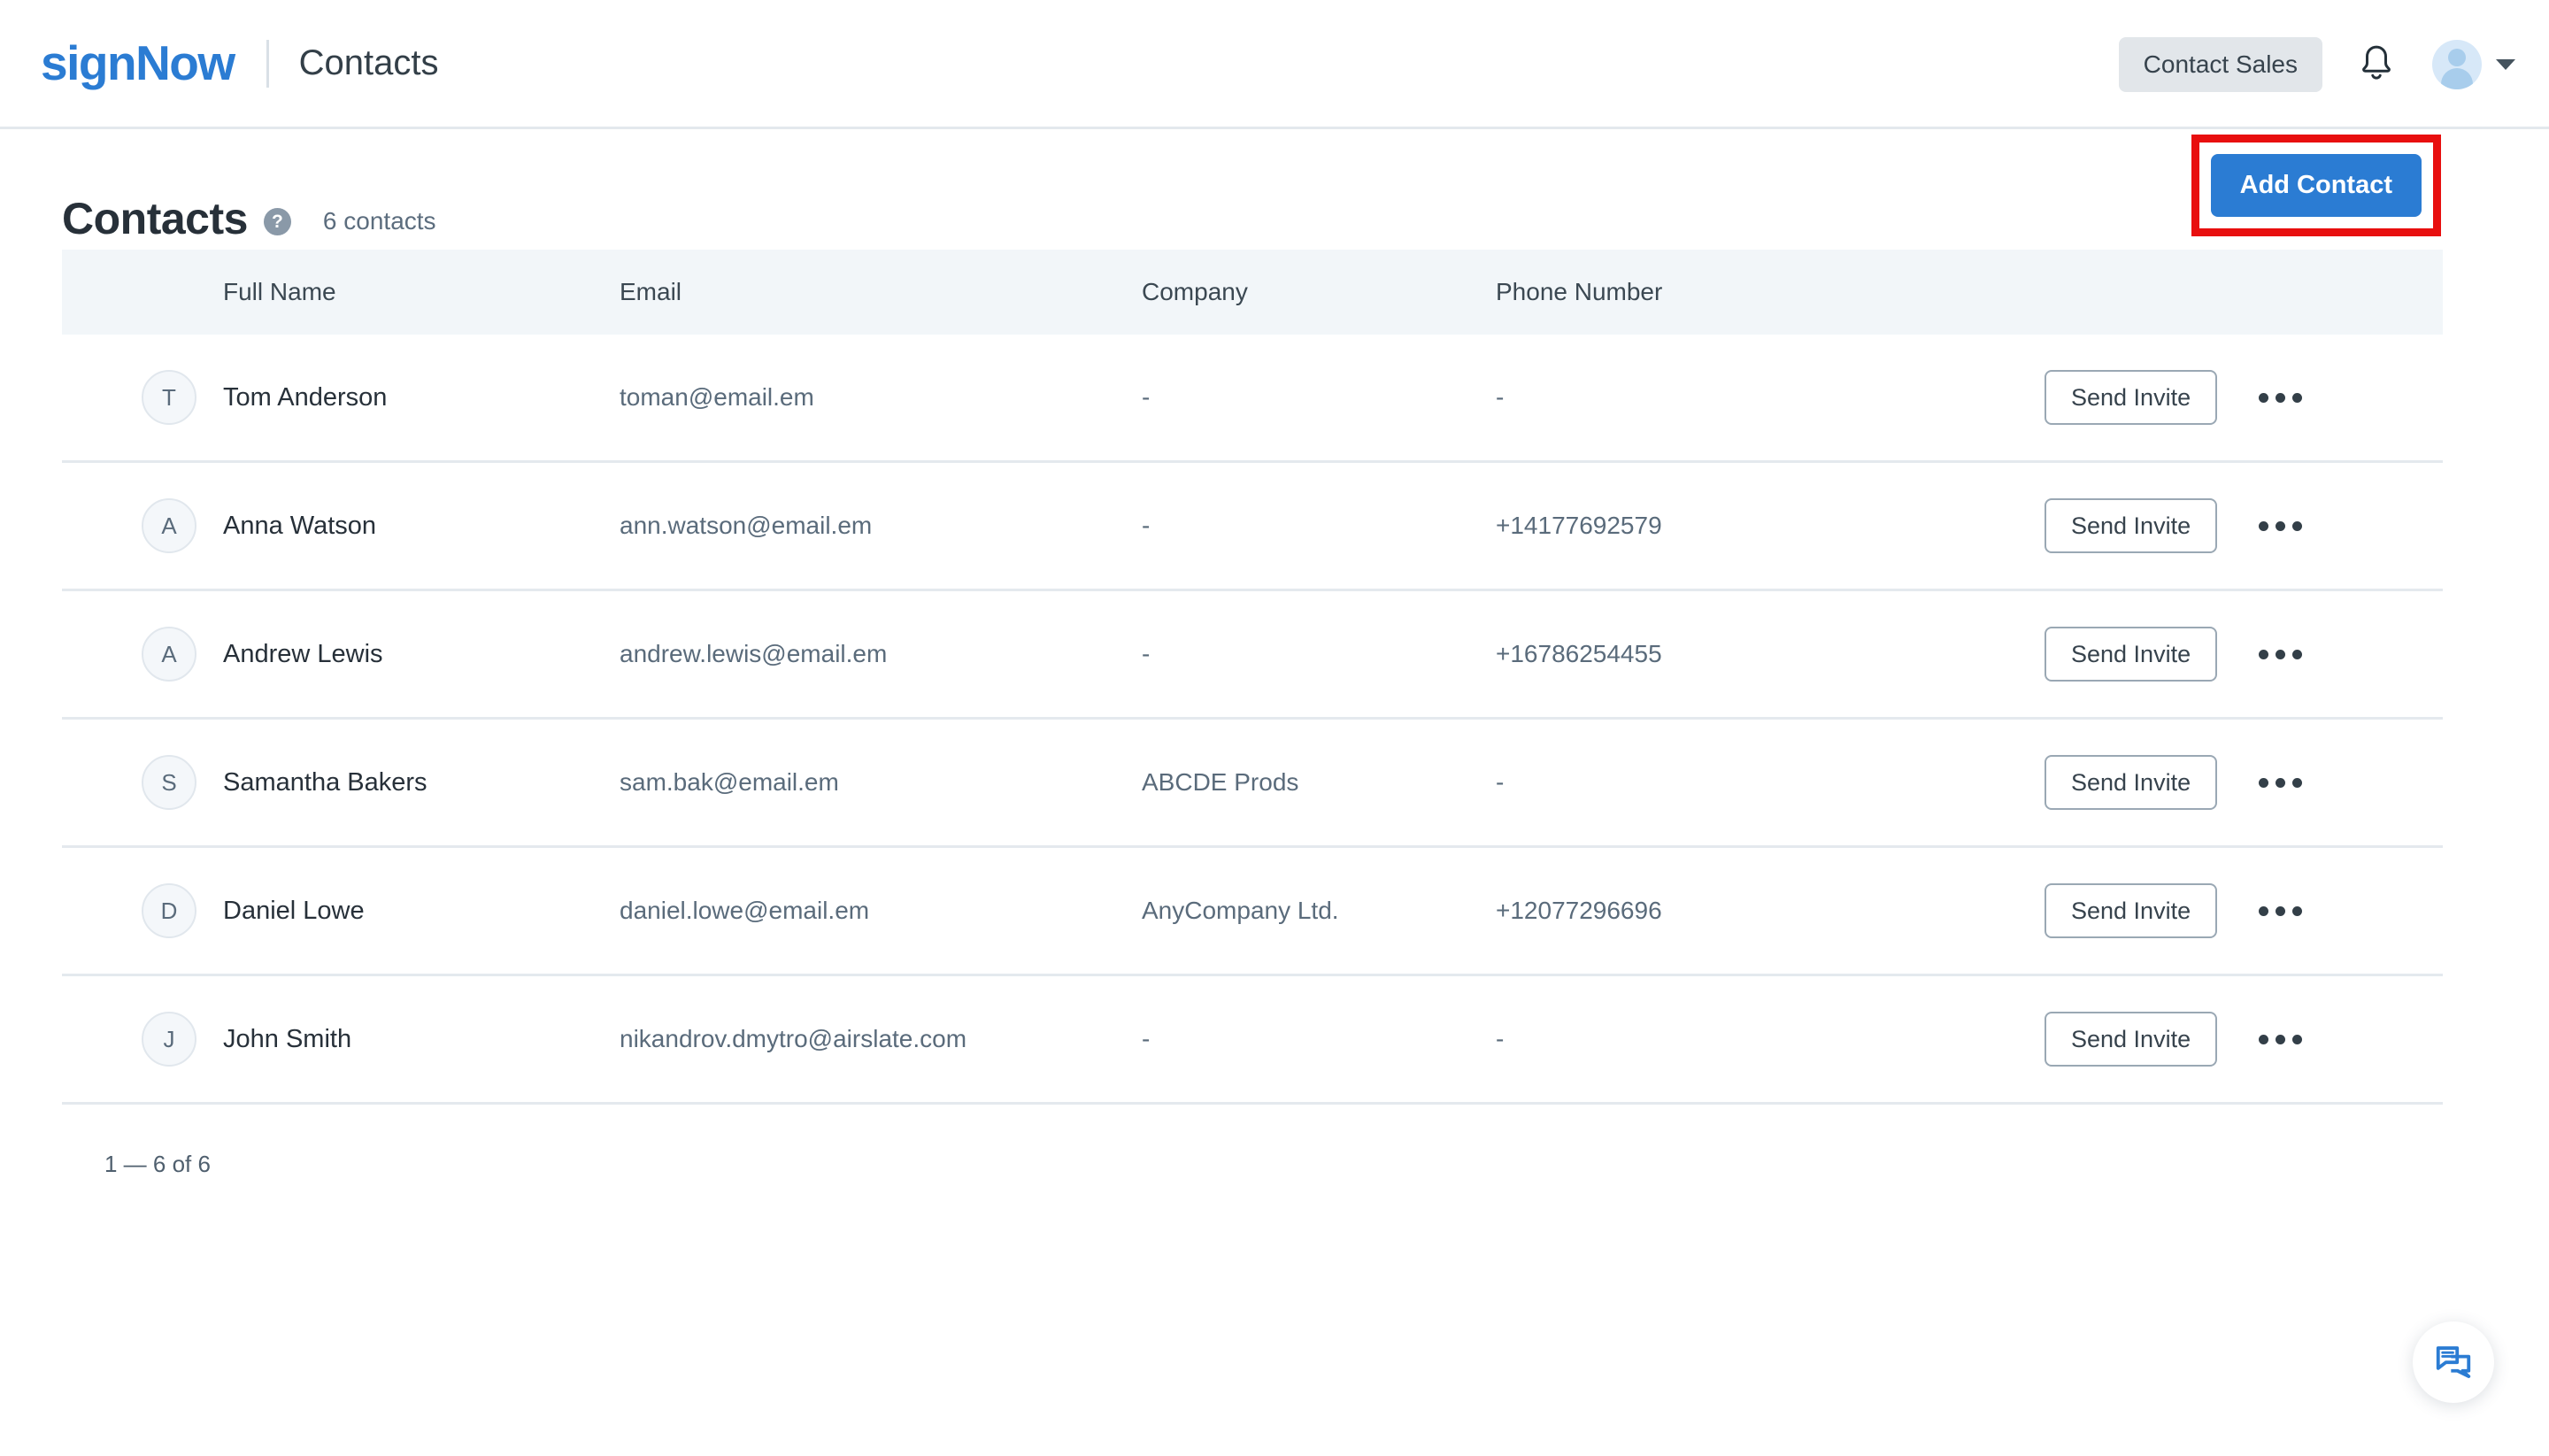 Image resolution: width=2549 pixels, height=1456 pixels. What do you see at coordinates (1241, 910) in the screenshot?
I see `cell-company: AnyCompany Ltd.` at bounding box center [1241, 910].